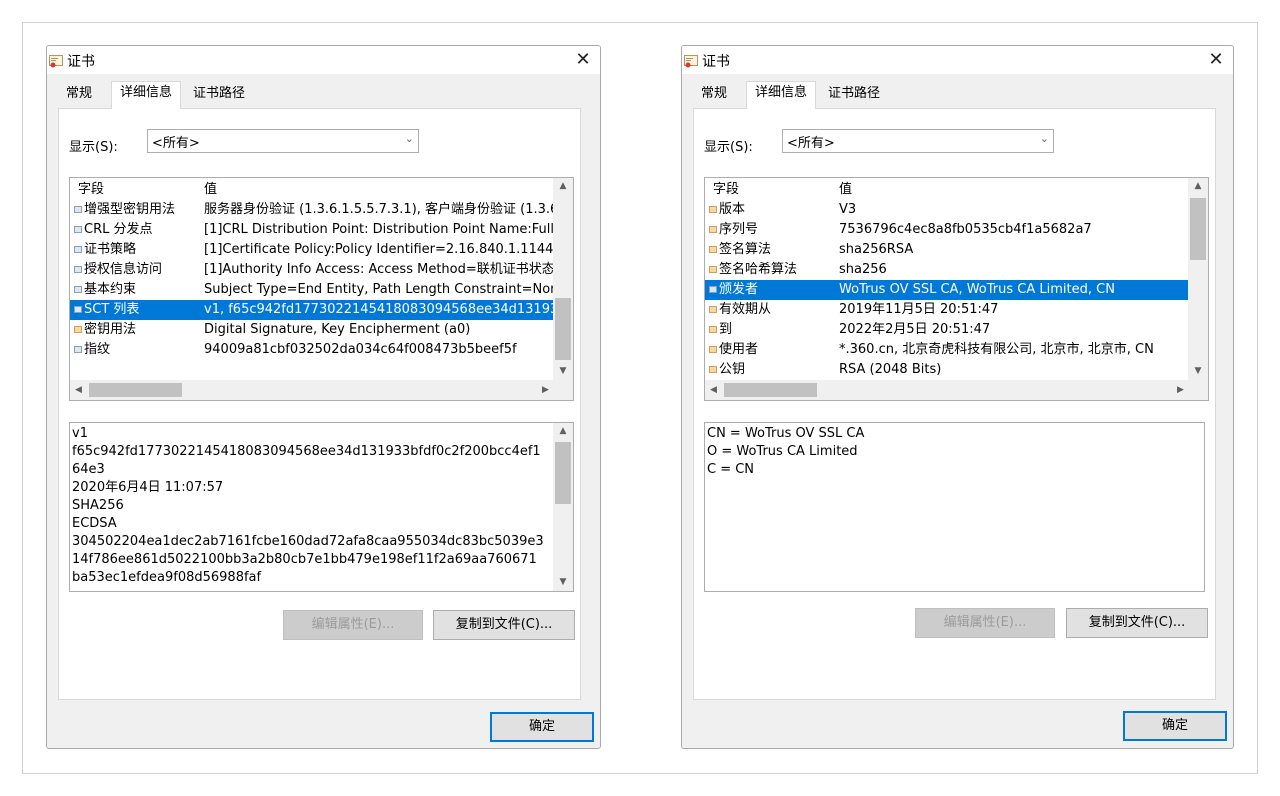  What do you see at coordinates (745, 309) in the screenshot?
I see `field-name: 有效期从` at bounding box center [745, 309].